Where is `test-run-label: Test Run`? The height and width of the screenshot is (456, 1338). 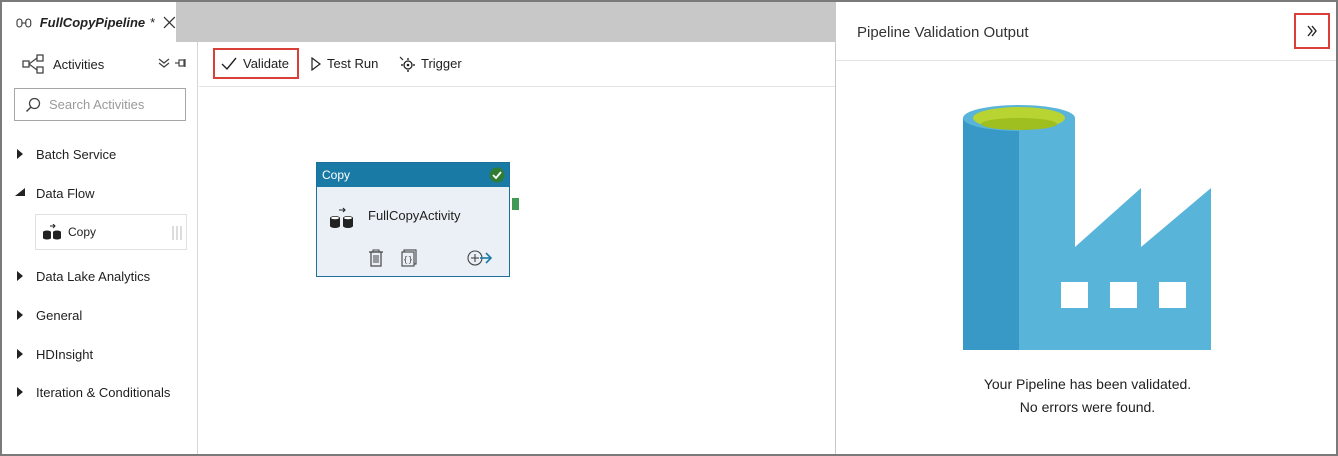 test-run-label: Test Run is located at coordinates (353, 63).